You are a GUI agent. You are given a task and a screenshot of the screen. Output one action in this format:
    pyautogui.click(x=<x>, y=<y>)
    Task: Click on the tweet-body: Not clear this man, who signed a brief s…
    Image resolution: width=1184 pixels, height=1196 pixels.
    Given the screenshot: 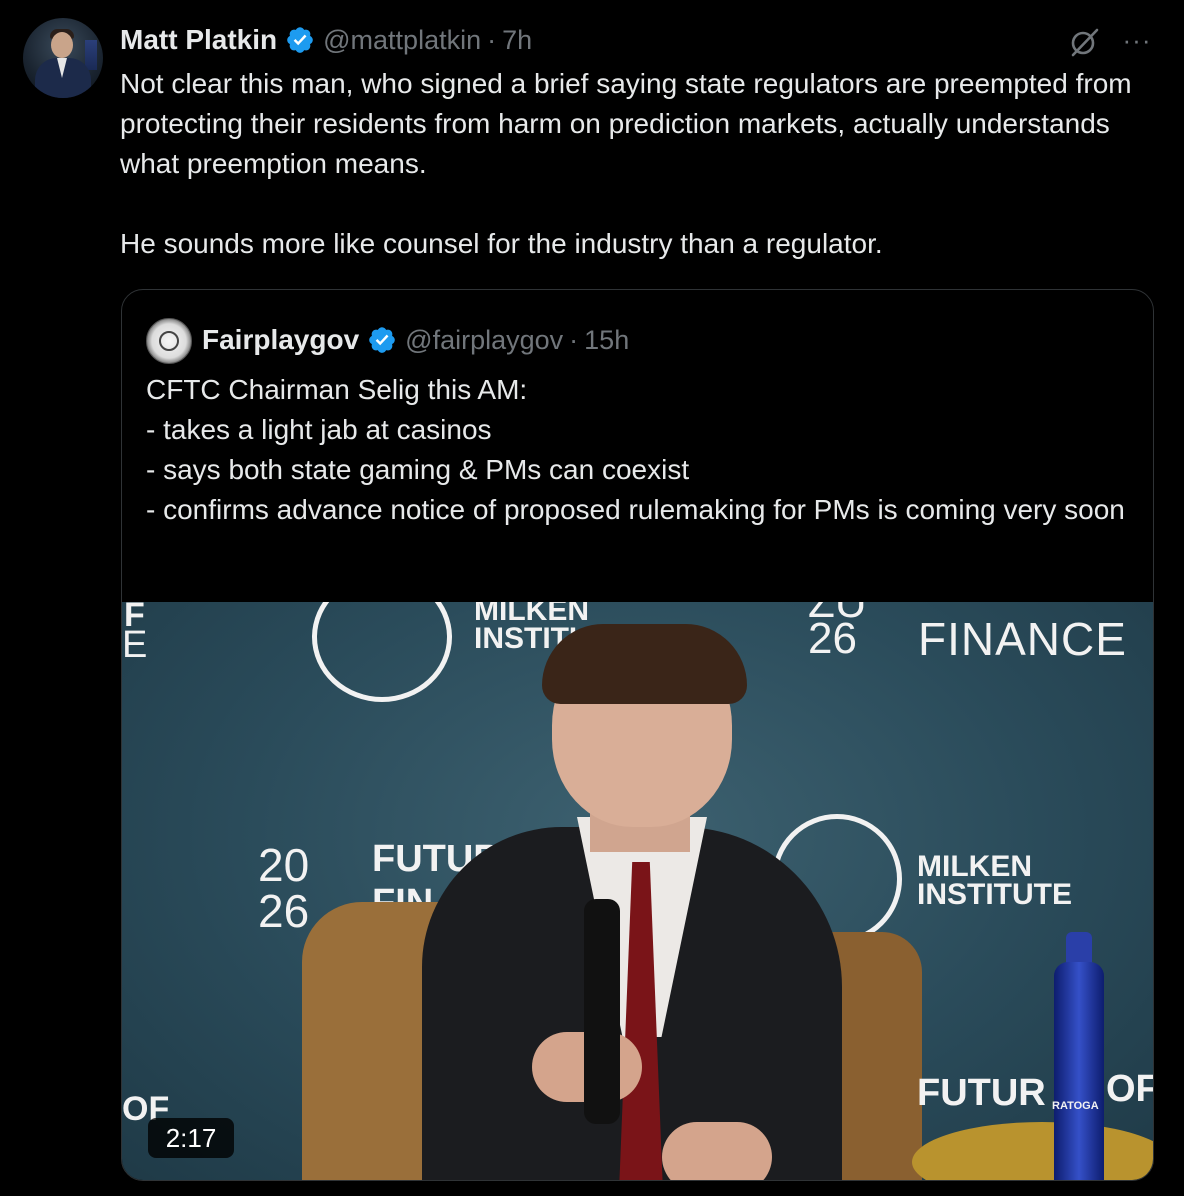 What is the action you would take?
    pyautogui.click(x=640, y=164)
    